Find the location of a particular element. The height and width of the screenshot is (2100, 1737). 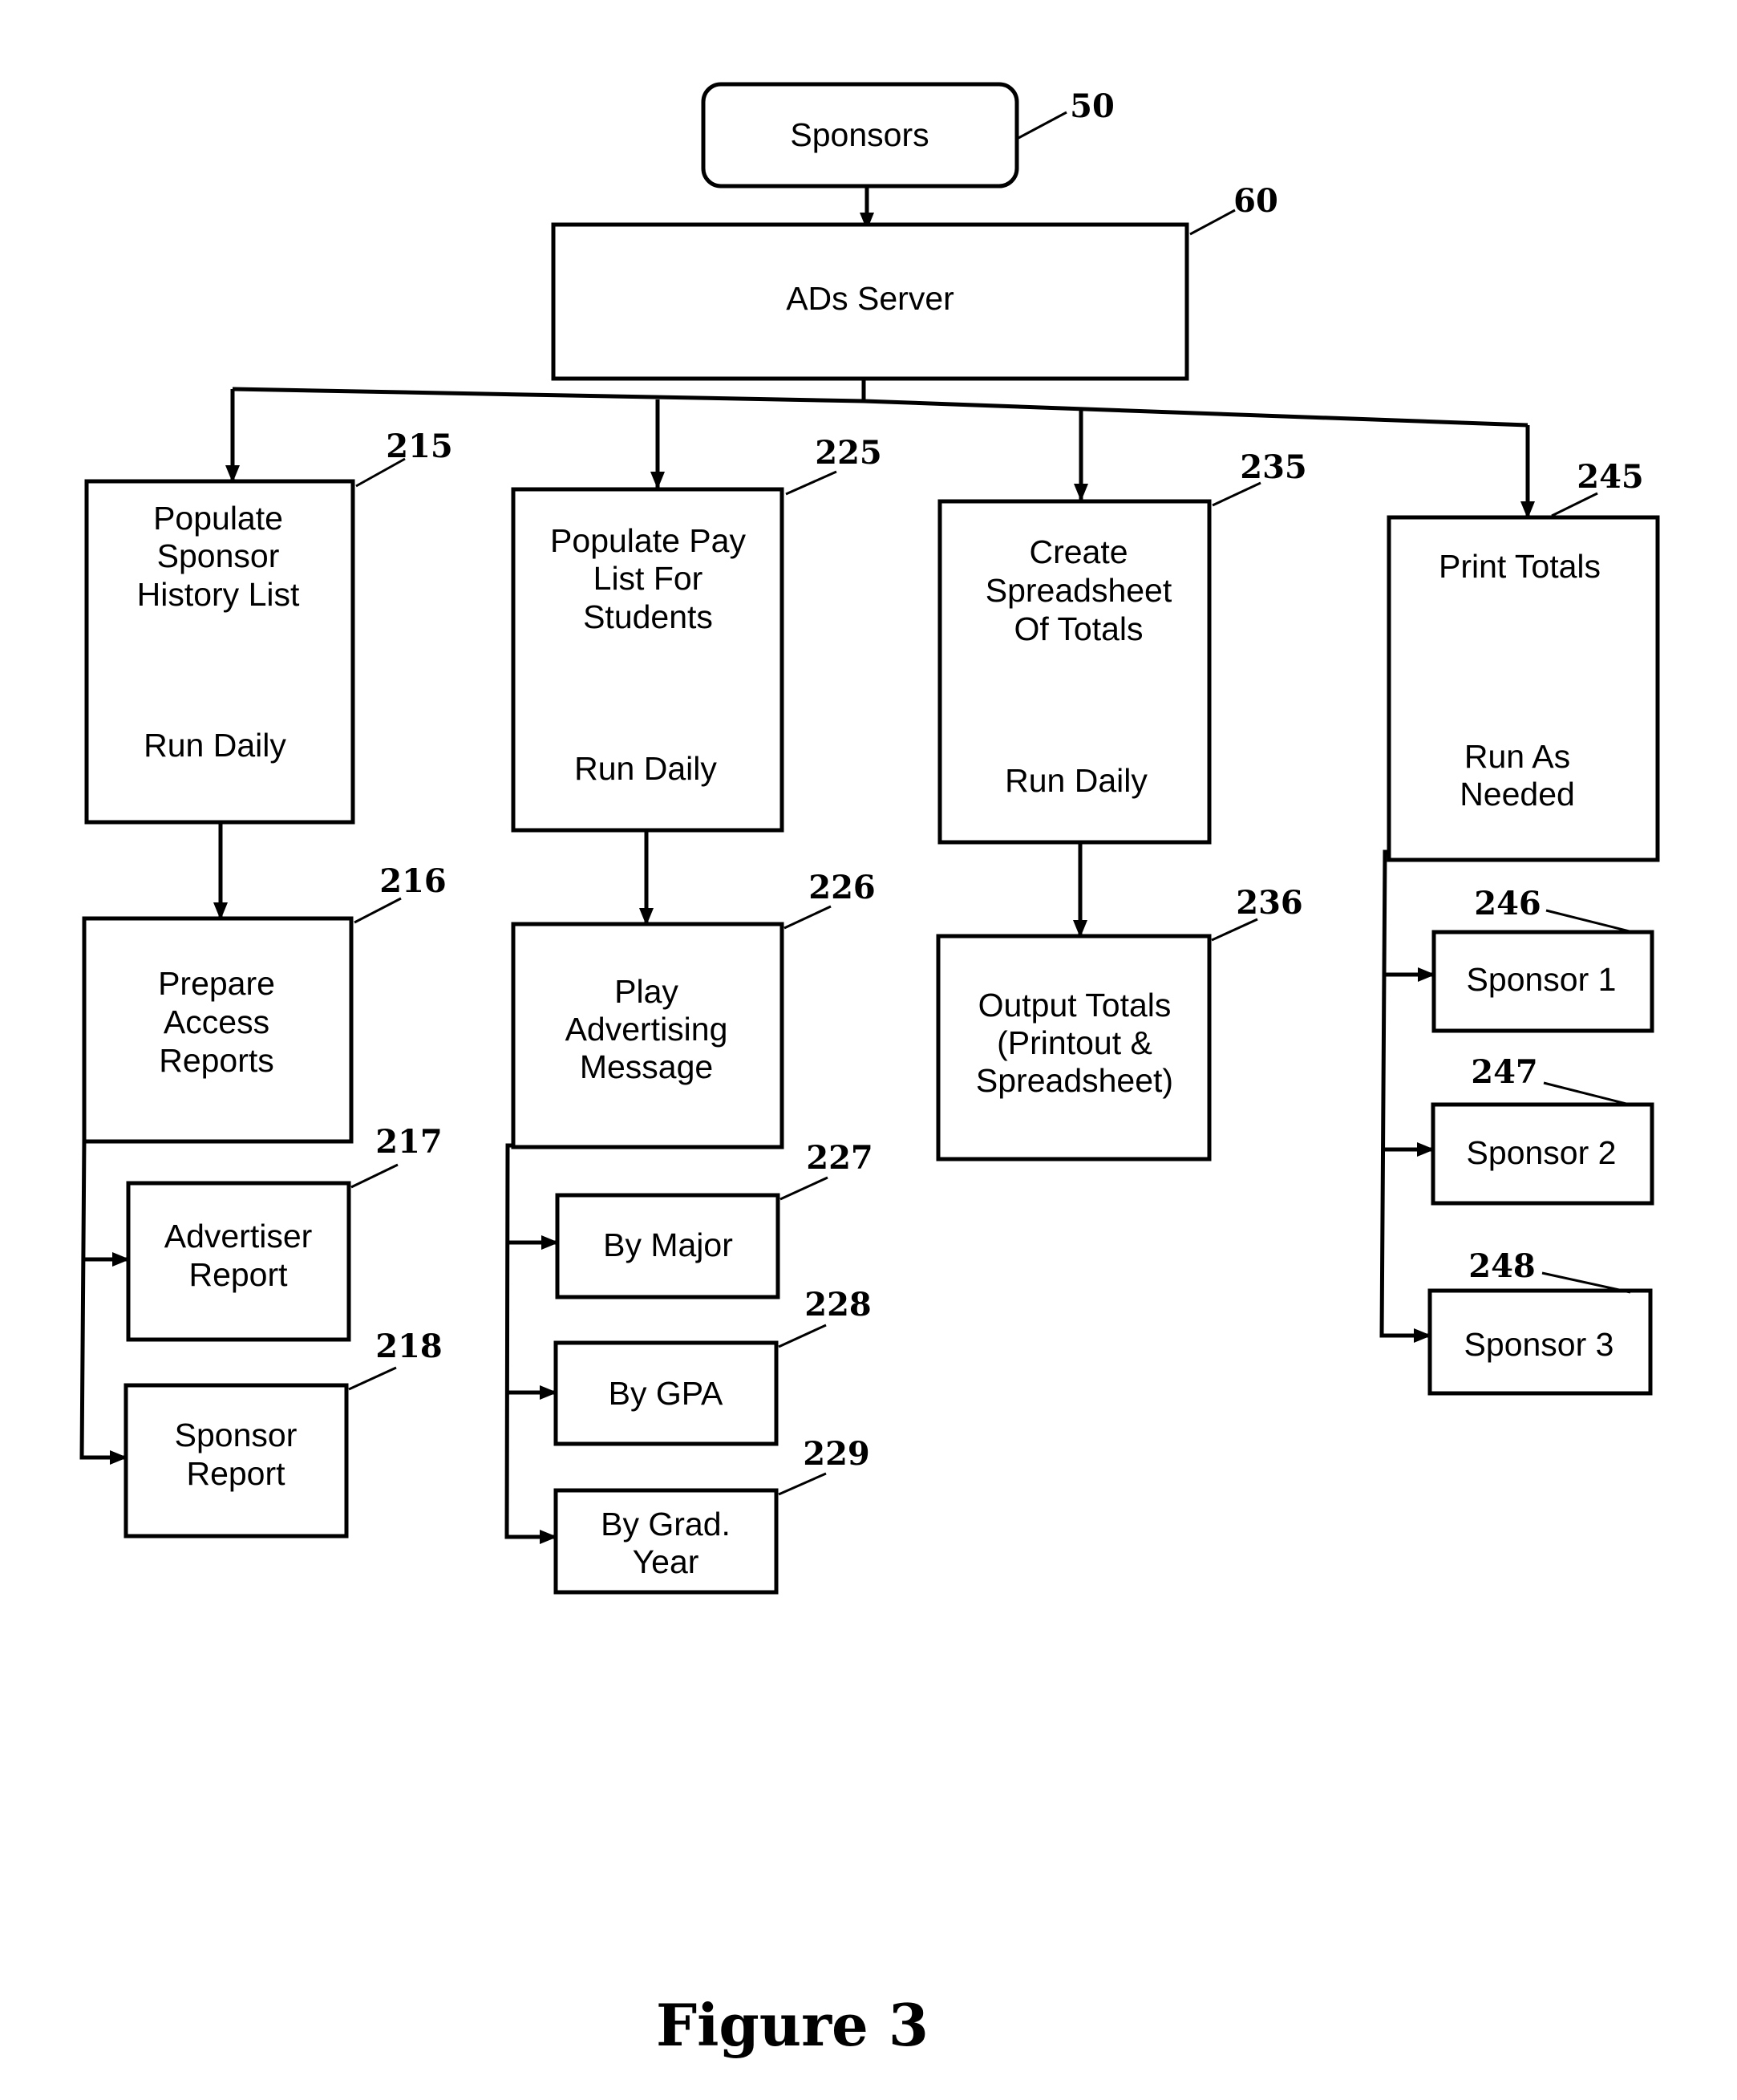

sponsors-node: Sponsors 50 is located at coordinates (908, 135).